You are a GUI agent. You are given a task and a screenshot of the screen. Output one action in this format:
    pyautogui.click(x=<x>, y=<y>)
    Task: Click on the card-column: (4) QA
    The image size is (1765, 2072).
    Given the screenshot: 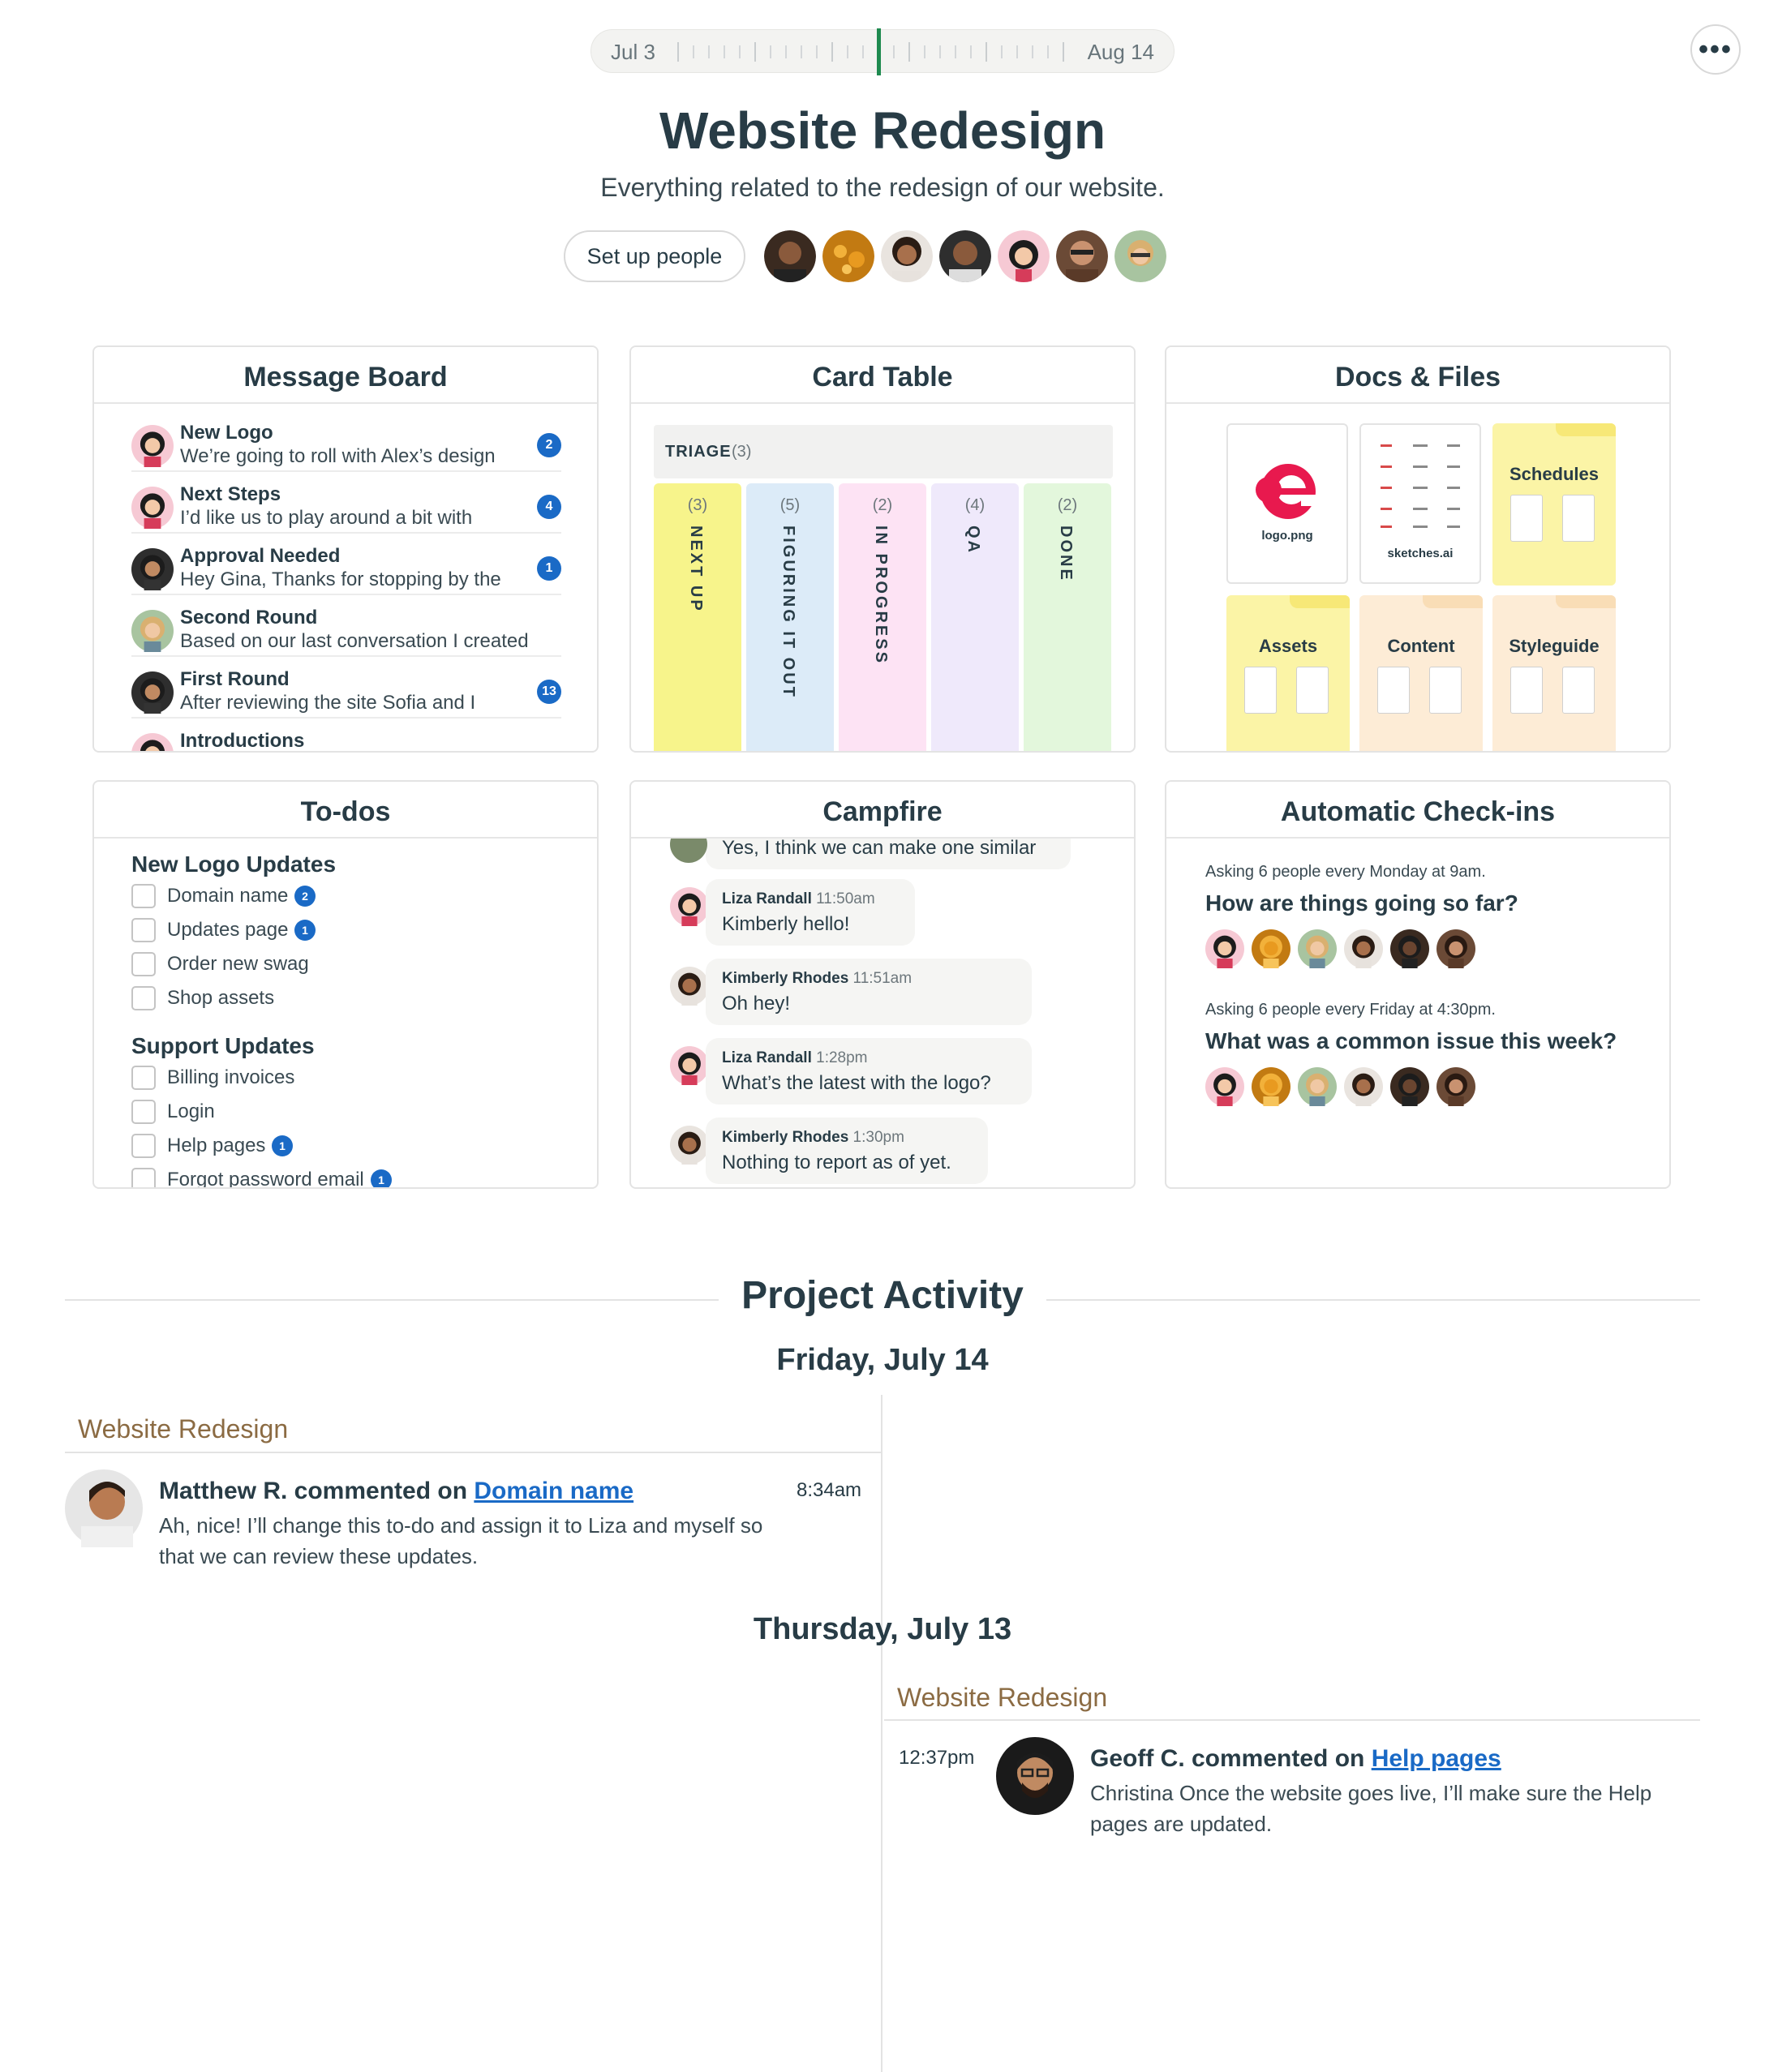 What is the action you would take?
    pyautogui.click(x=975, y=617)
    